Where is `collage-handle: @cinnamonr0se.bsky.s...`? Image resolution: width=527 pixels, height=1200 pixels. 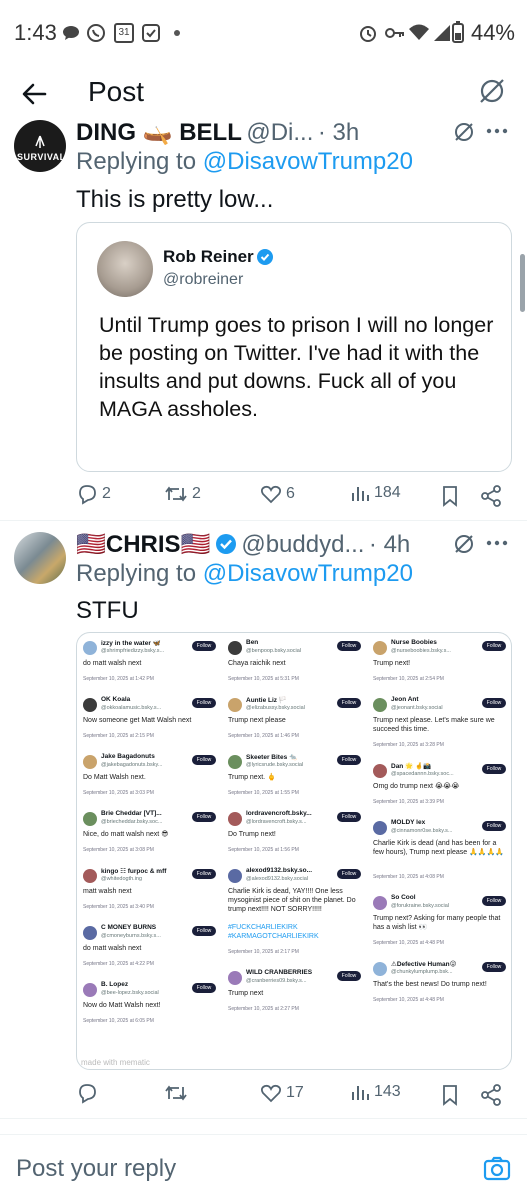 collage-handle: @cinnamonr0se.bsky.s... is located at coordinates (422, 831).